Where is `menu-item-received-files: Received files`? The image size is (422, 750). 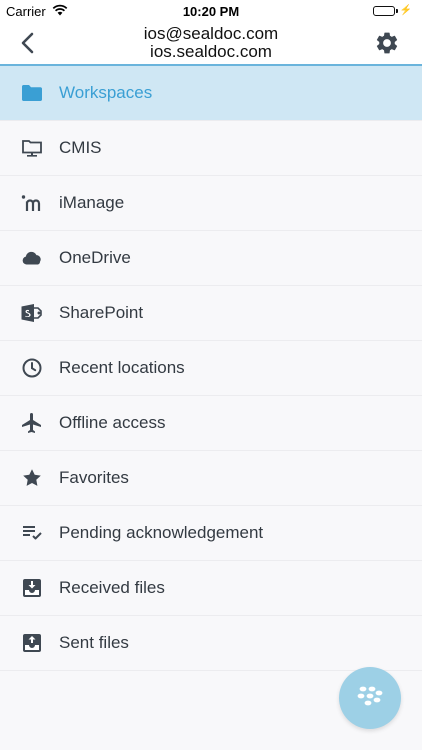
menu-item-received-files: Received files is located at coordinates (211, 588).